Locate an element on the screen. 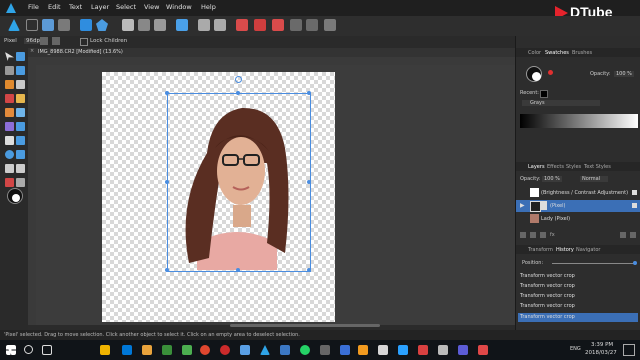  flood-fill-icon is located at coordinates (9, 84).